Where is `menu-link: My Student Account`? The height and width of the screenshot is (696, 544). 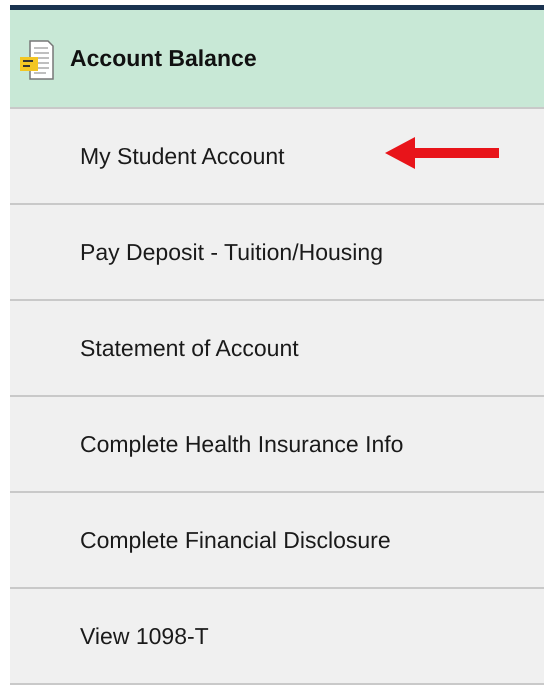
menu-link: My Student Account is located at coordinates (182, 156).